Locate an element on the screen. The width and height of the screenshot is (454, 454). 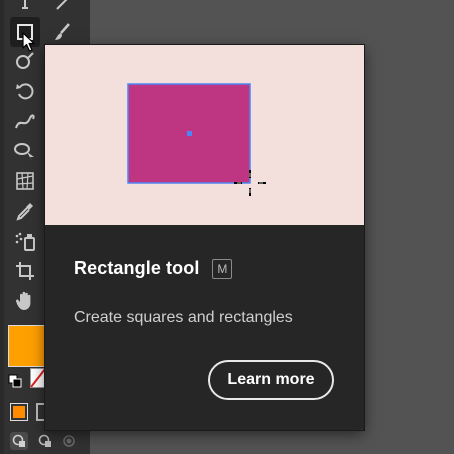
popover-corner-icon is located at coordinates (359, 426).